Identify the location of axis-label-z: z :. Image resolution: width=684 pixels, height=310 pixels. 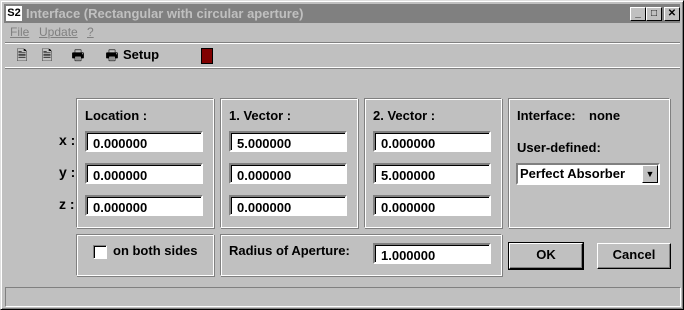
(67, 204).